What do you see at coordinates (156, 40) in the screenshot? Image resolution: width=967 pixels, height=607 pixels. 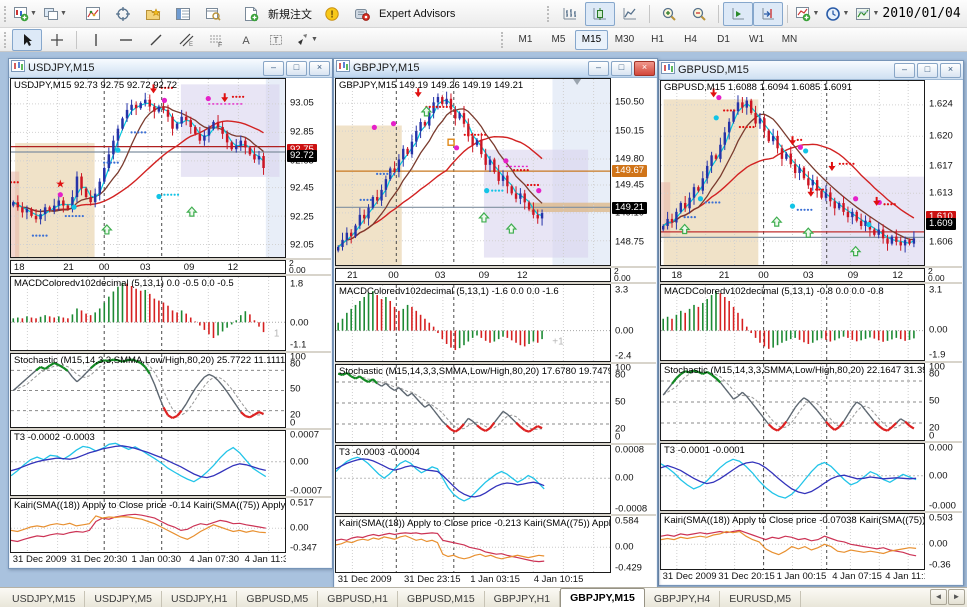 I see `trendline-tool-button` at bounding box center [156, 40].